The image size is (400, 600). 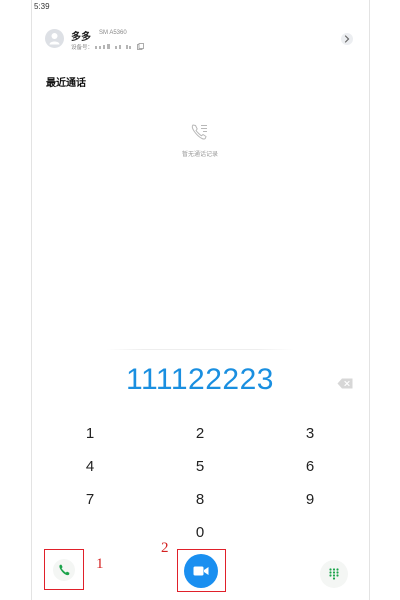 I want to click on annotation-box-video, so click(x=201, y=570).